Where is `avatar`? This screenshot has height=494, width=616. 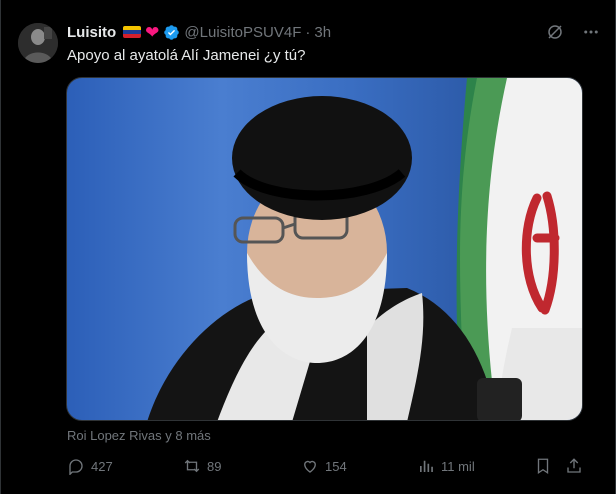 avatar is located at coordinates (38, 43).